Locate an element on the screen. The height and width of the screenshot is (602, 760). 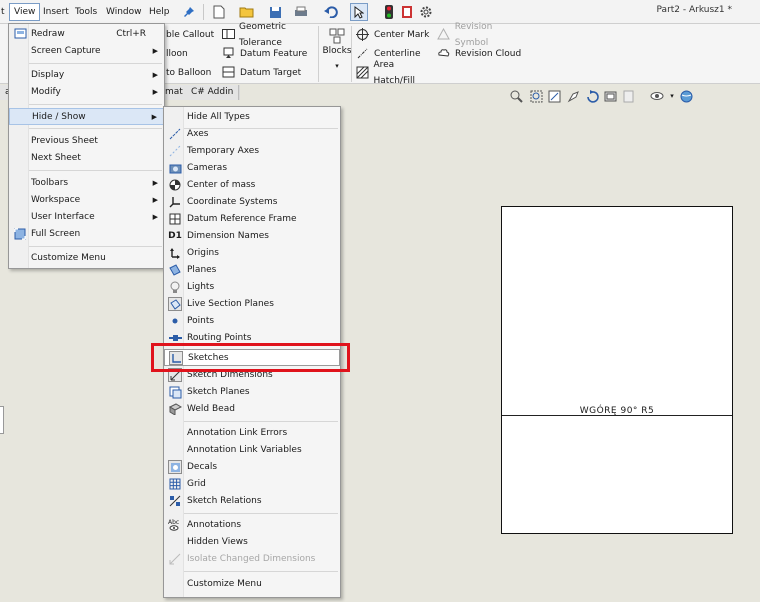
menu-item-annotation-link-variables: Annotation Link Variables is located at coordinates (252, 450).